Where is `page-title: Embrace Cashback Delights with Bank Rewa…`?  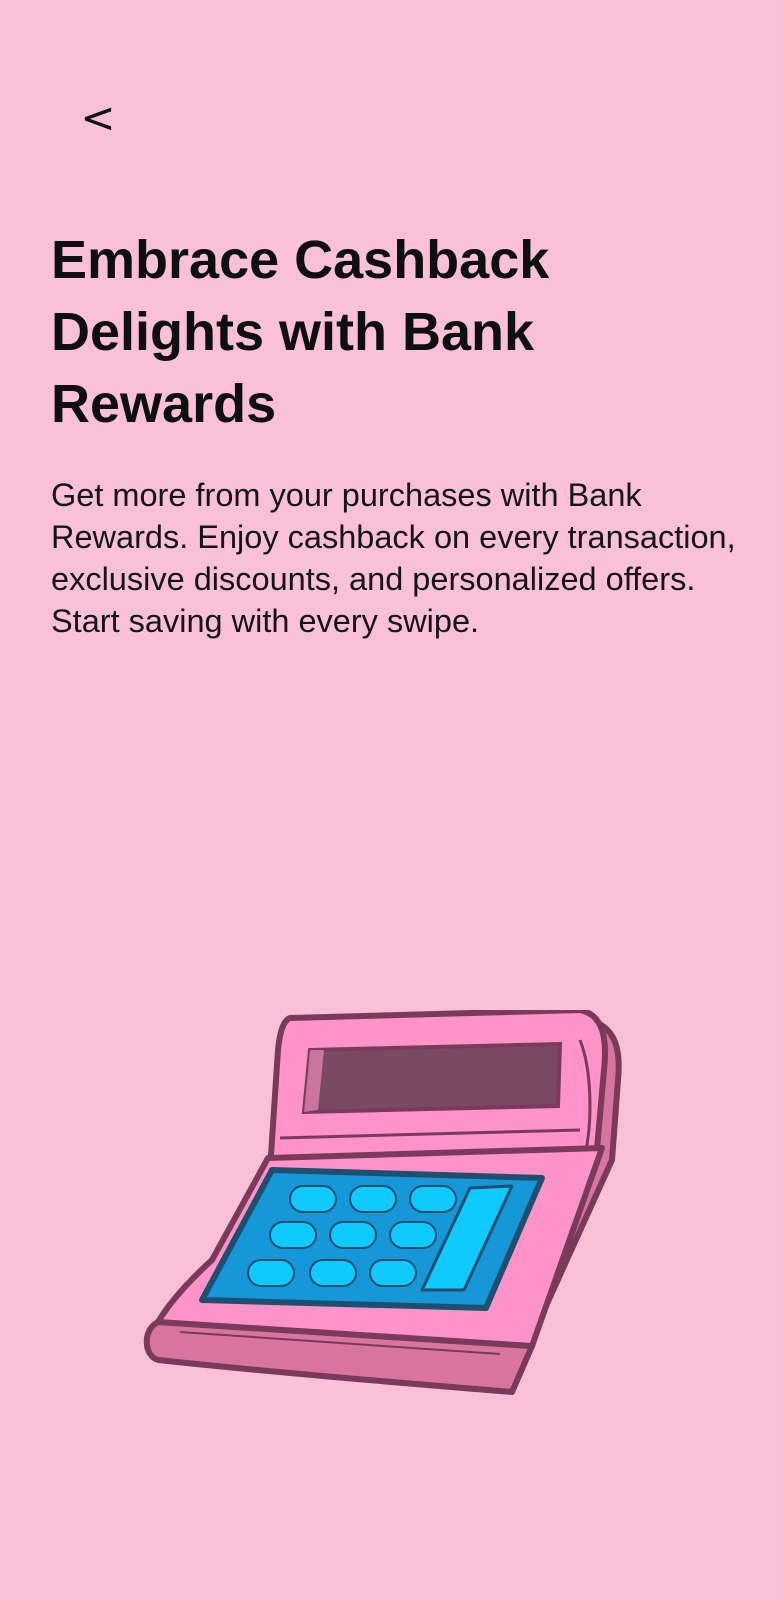 page-title: Embrace Cashback Delights with Bank Rewa… is located at coordinates (300, 332).